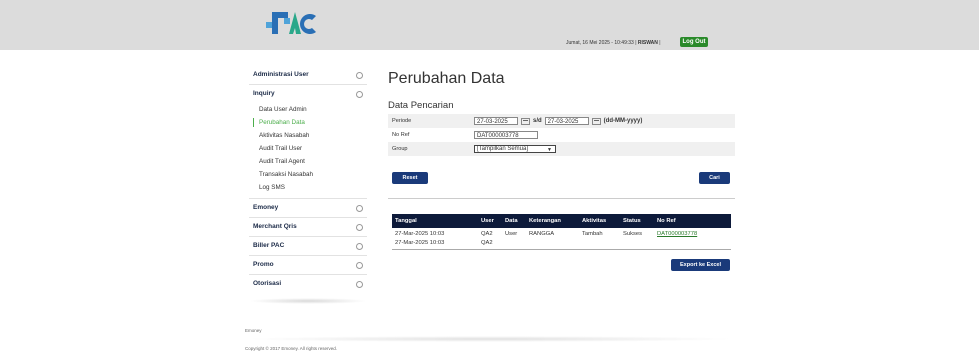 This screenshot has height=351, width=979. I want to click on col-header-data: Data, so click(514, 221).